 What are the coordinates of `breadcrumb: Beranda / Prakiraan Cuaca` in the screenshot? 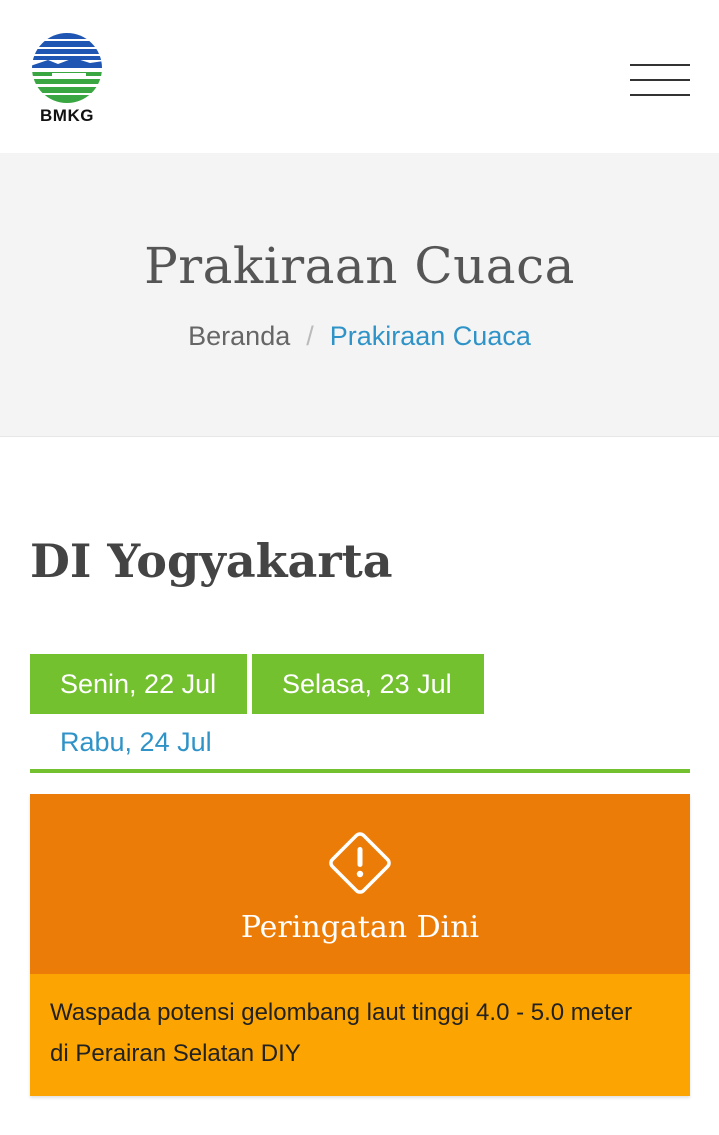 It's located at (359, 336).